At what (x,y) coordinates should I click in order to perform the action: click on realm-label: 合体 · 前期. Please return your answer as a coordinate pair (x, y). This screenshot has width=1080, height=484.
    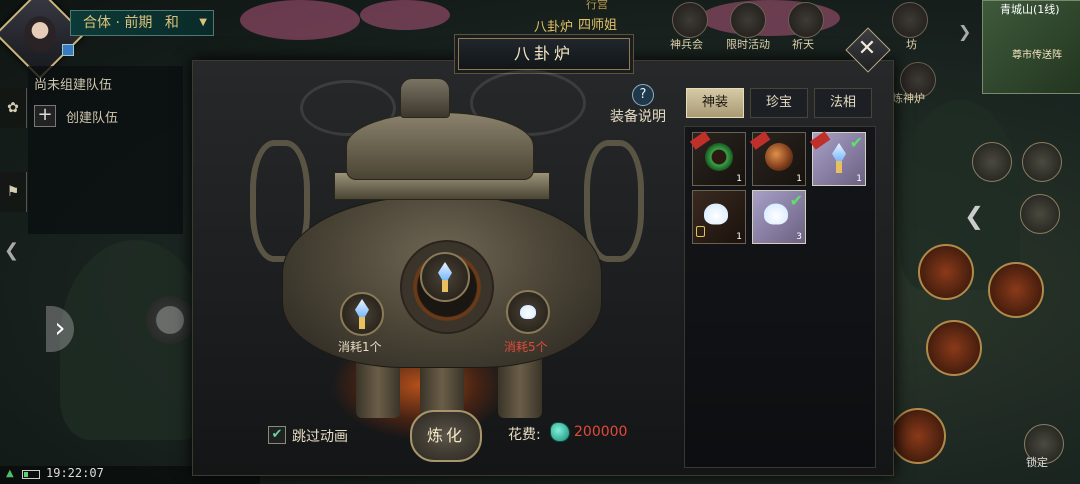
    Looking at the image, I should click on (118, 23).